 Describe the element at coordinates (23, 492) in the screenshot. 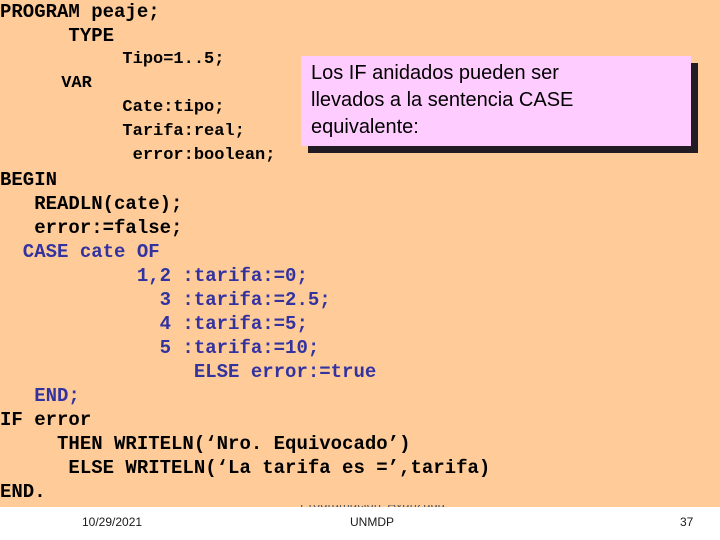

I see `code-line: END.` at that location.